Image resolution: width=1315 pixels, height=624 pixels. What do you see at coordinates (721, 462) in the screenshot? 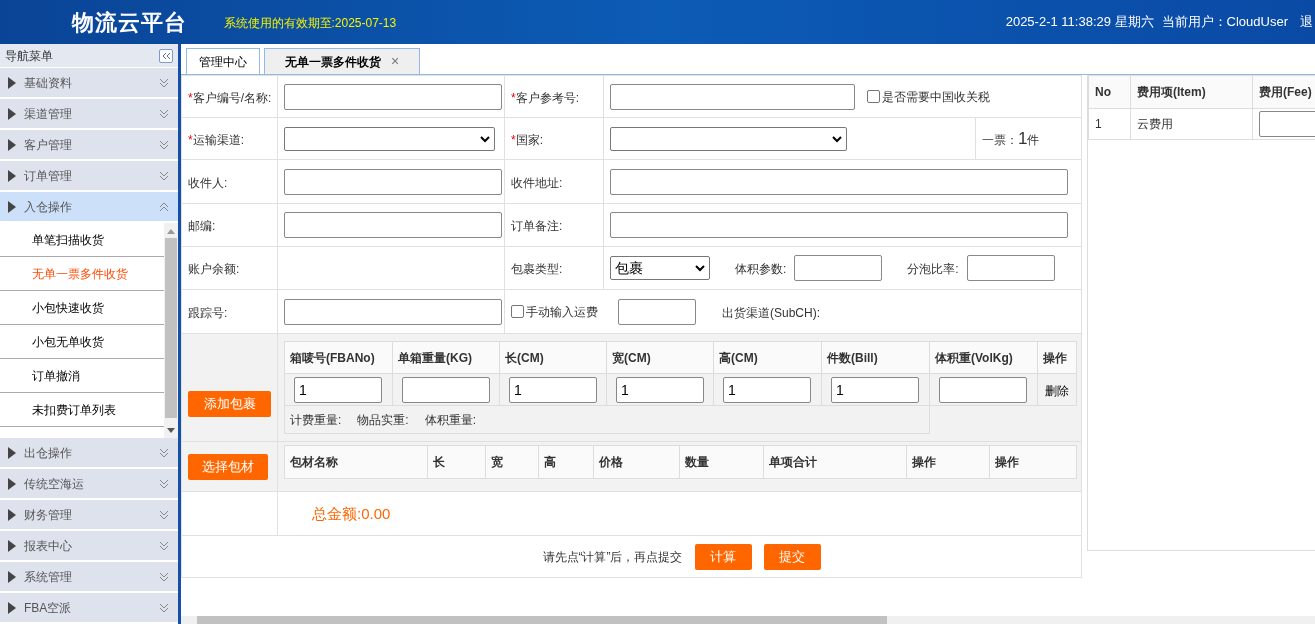
I see `column-header: 数量` at bounding box center [721, 462].